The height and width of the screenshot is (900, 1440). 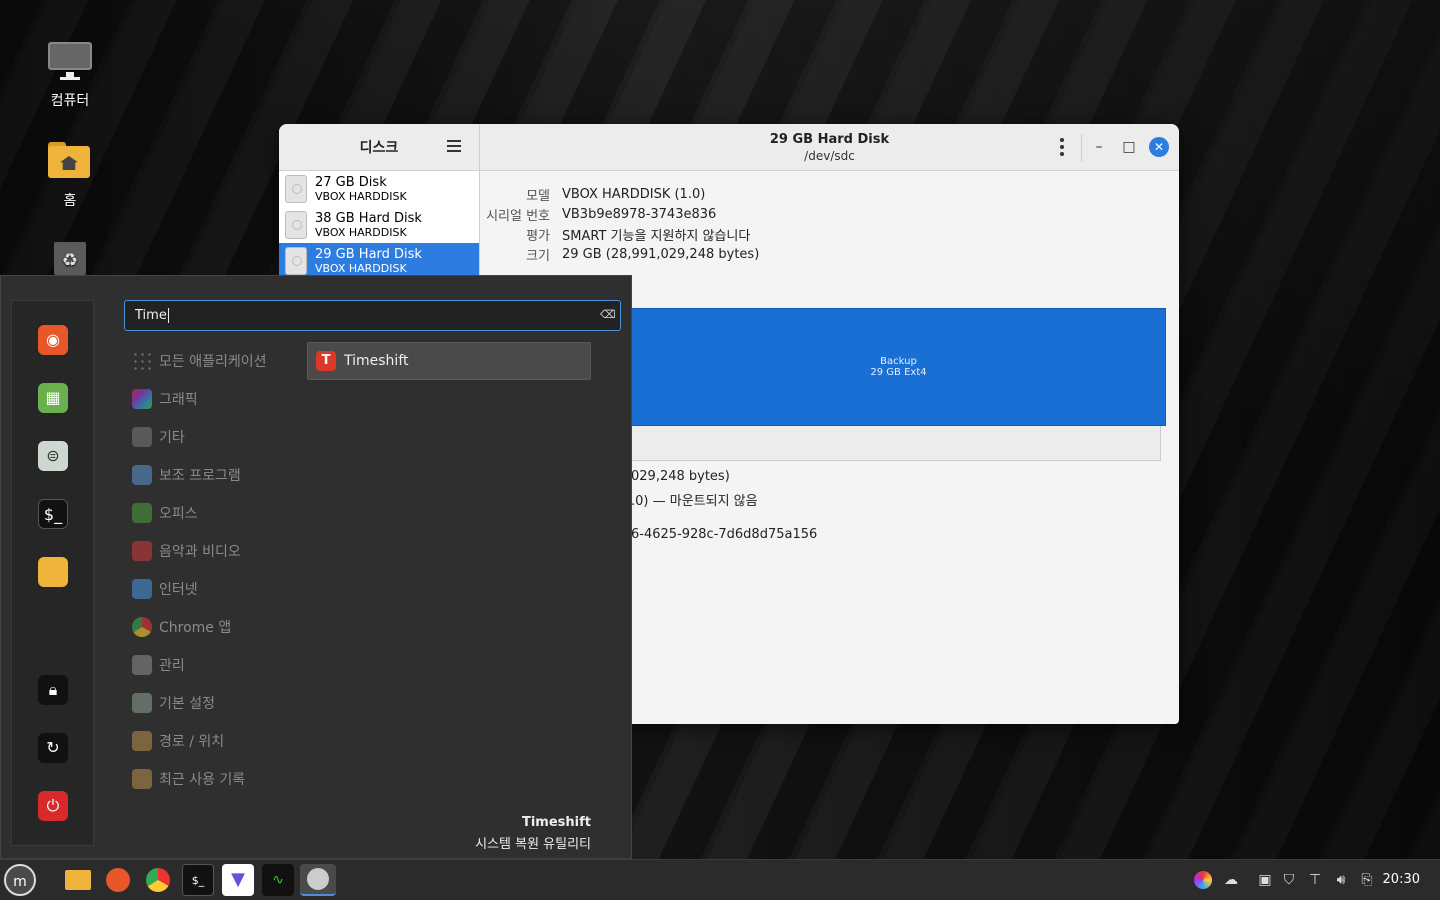 I want to click on mint-menu-icon: m, so click(x=20, y=880).